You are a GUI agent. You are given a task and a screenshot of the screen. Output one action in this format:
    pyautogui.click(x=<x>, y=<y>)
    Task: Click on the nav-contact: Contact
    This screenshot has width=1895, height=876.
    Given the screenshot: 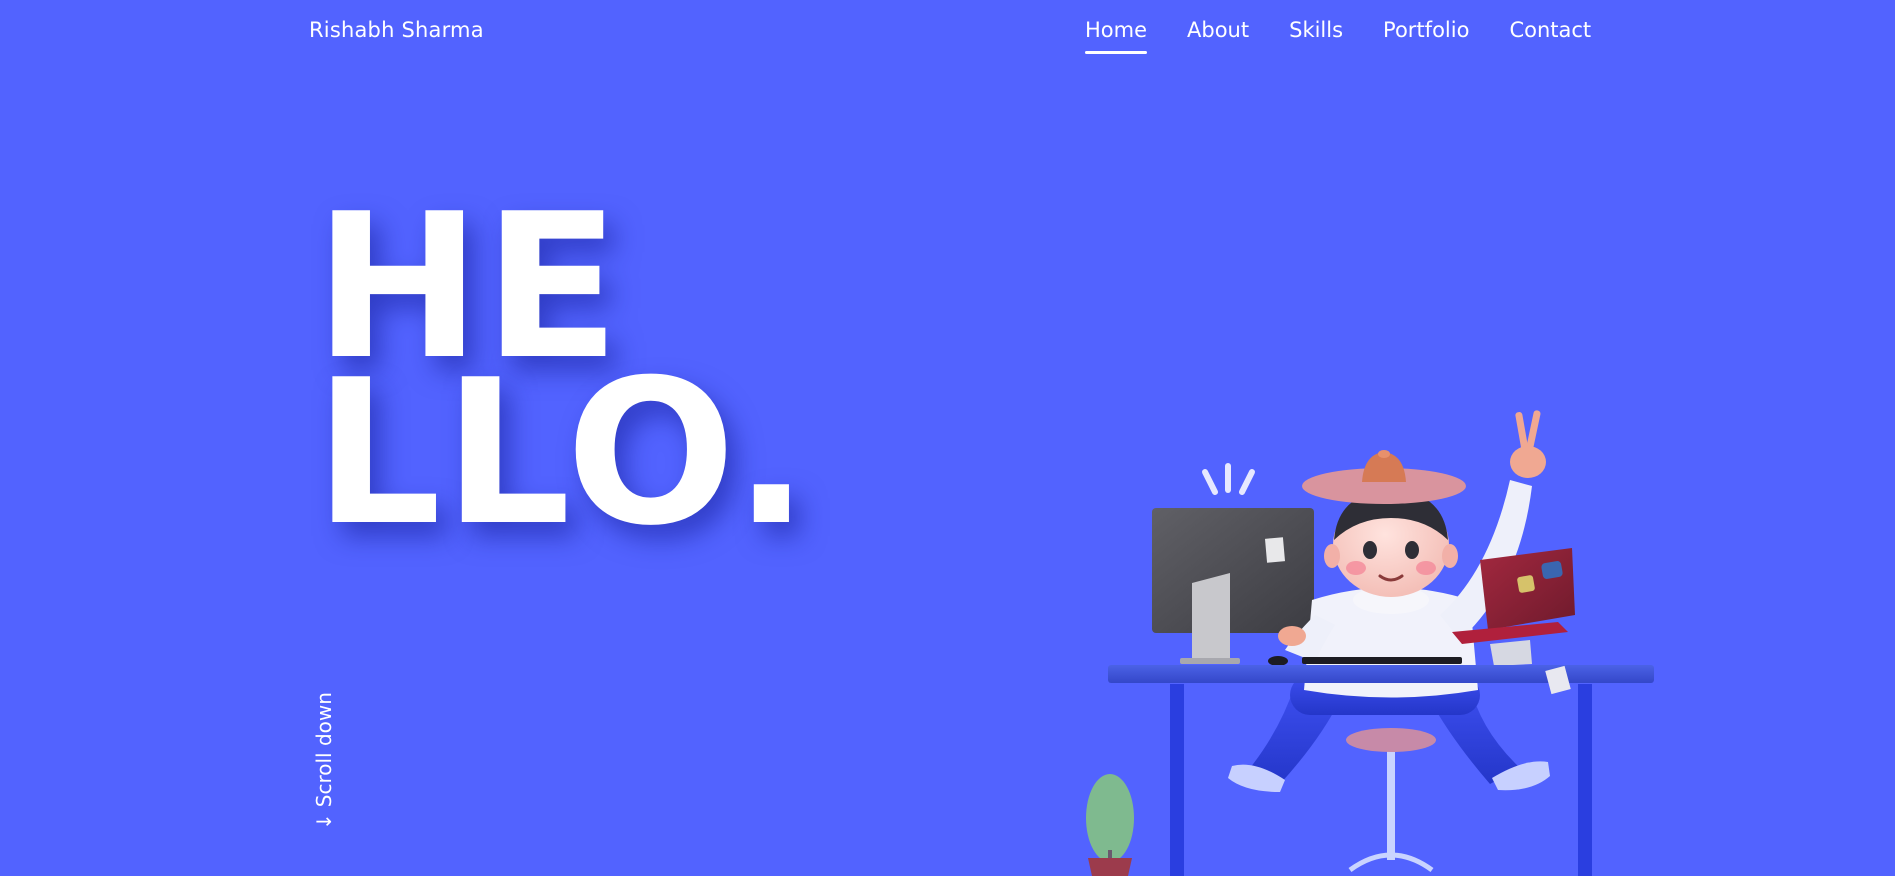 What is the action you would take?
    pyautogui.click(x=1550, y=36)
    